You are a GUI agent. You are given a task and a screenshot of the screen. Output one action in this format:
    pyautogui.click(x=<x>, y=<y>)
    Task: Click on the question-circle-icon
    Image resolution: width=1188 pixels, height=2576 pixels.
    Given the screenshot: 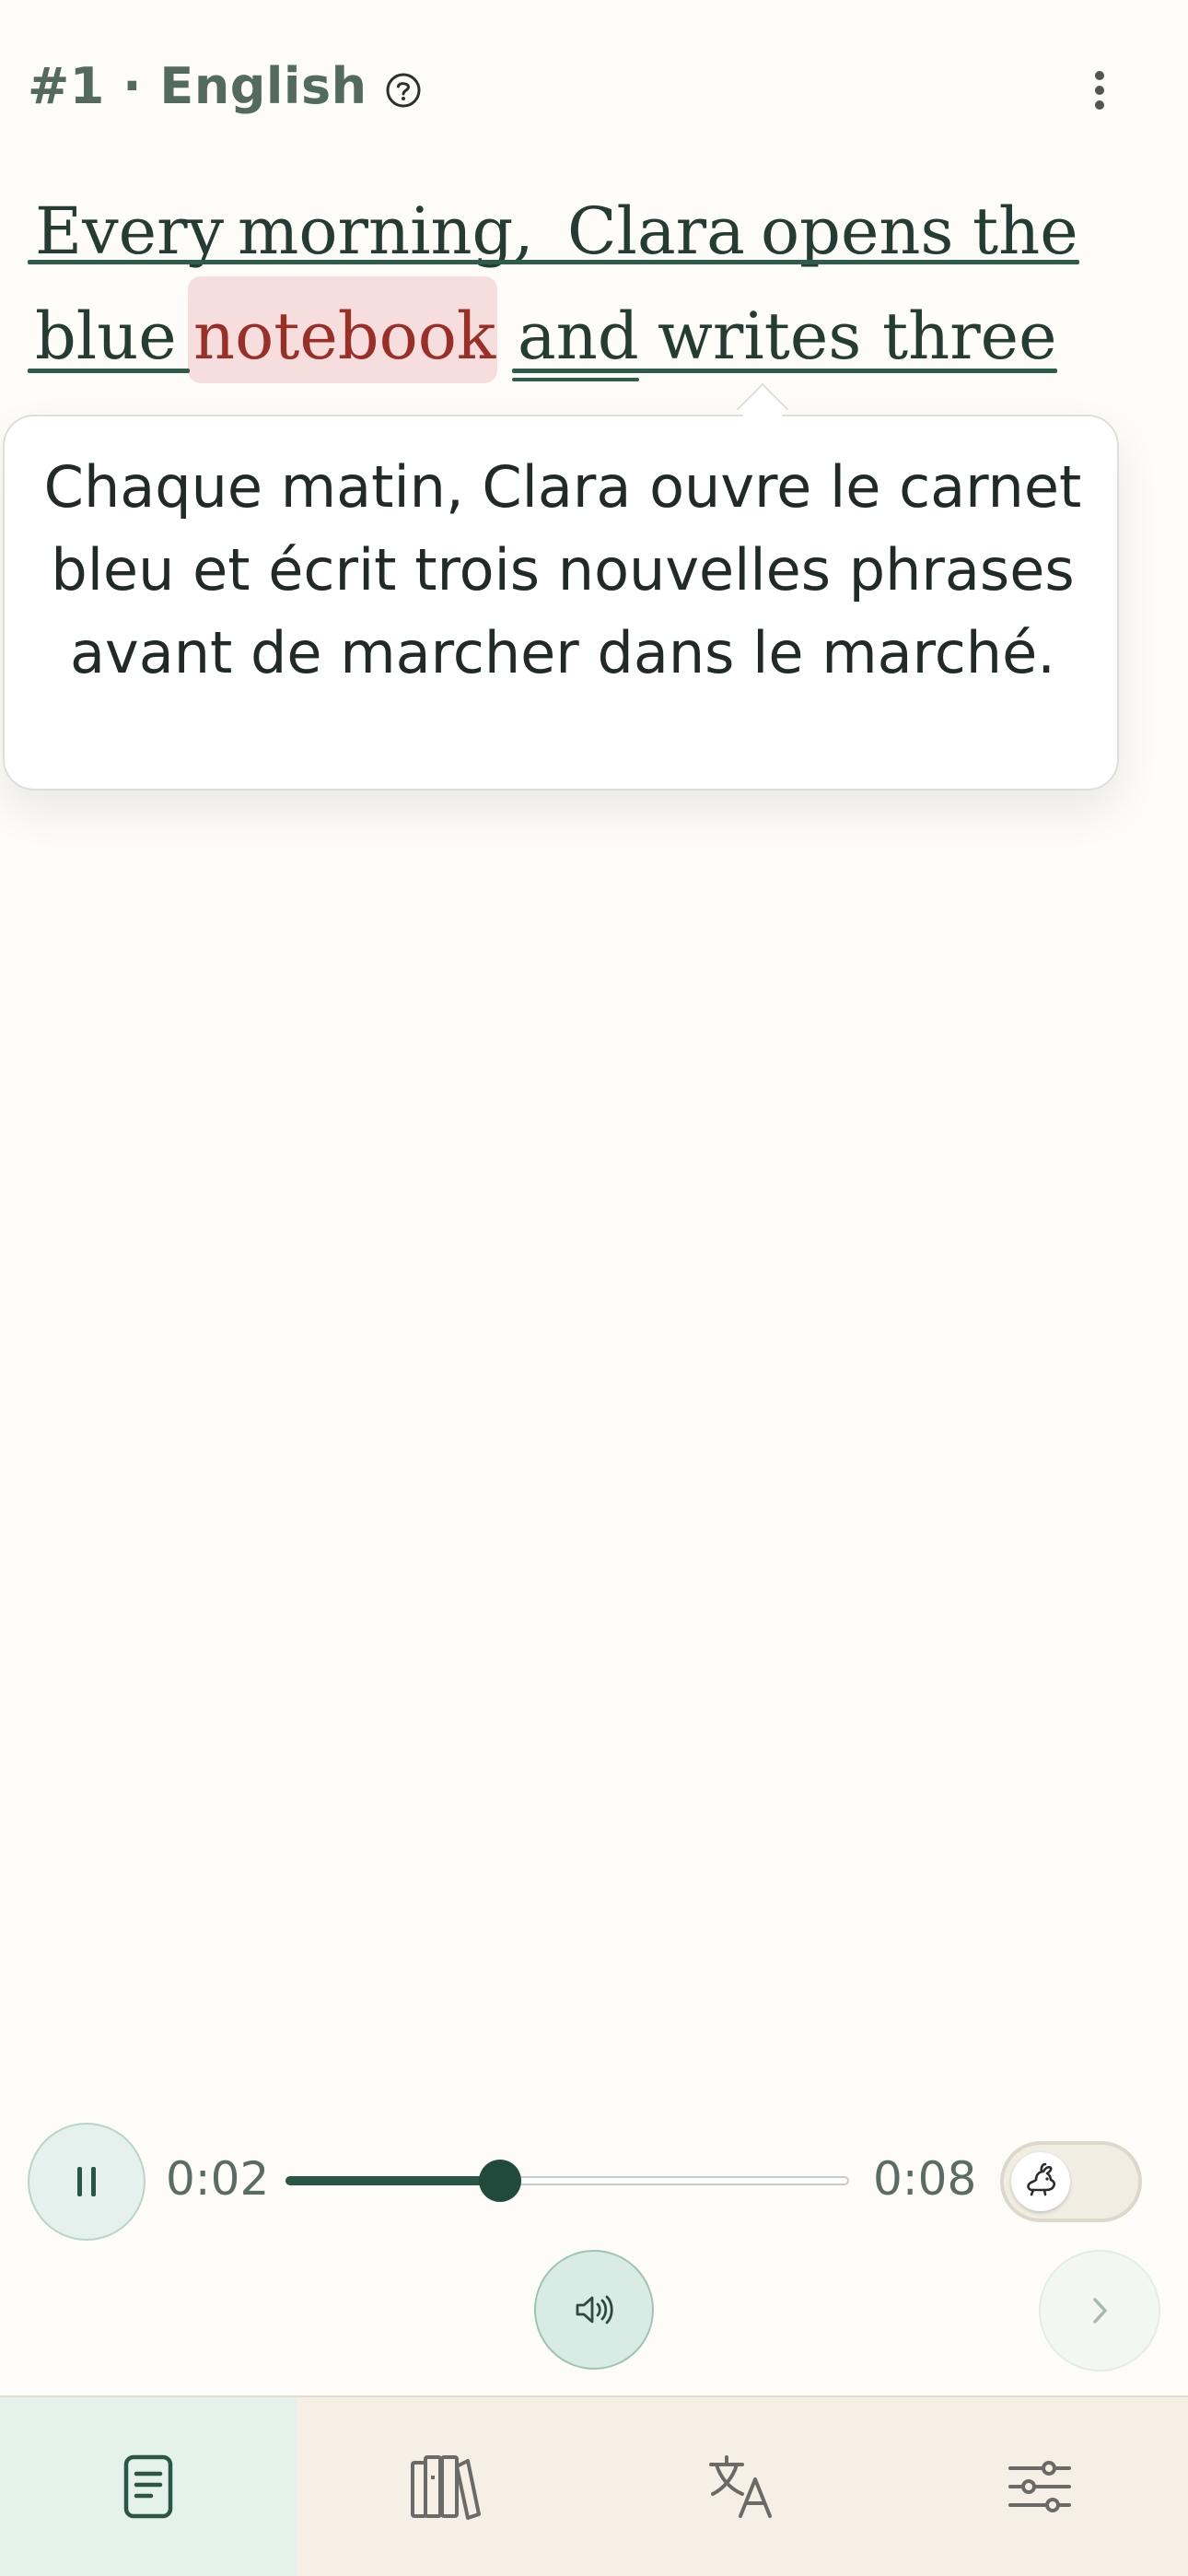 What is the action you would take?
    pyautogui.click(x=403, y=90)
    